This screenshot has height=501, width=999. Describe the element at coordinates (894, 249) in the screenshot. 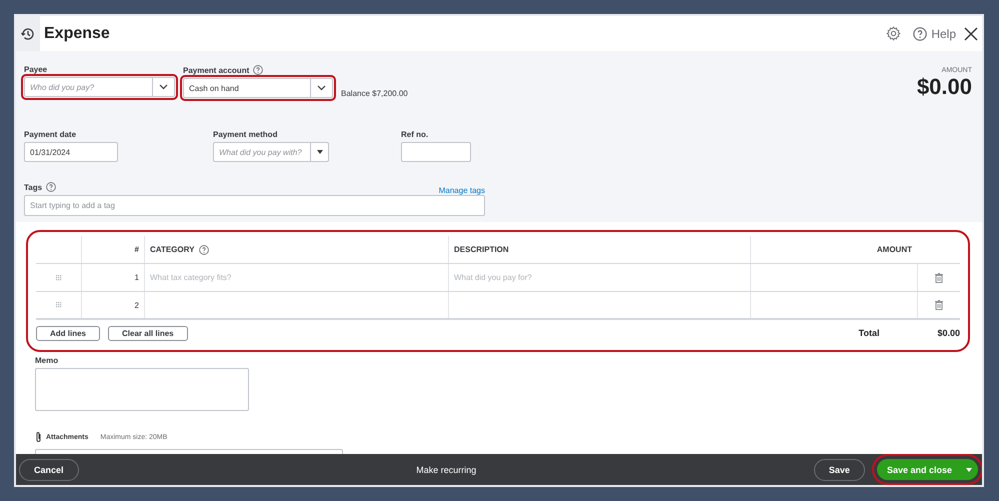

I see `column-header: AMOUNT` at that location.